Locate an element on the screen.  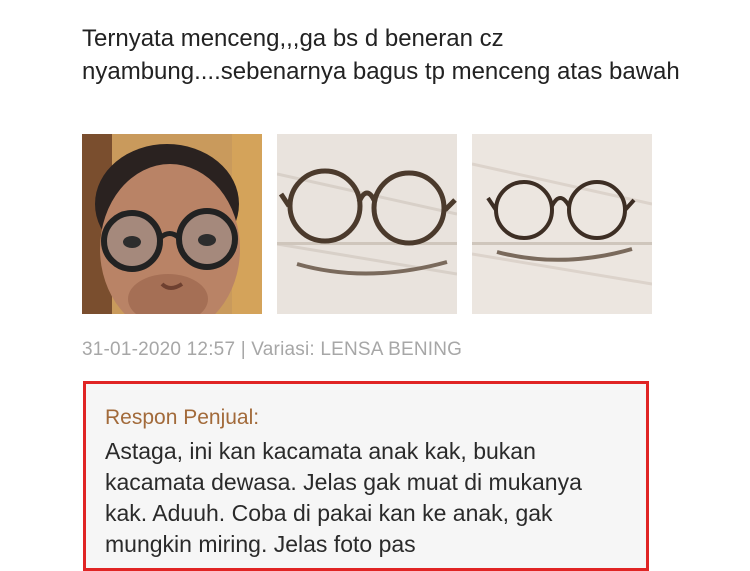
review-photo-selfie is located at coordinates (172, 224).